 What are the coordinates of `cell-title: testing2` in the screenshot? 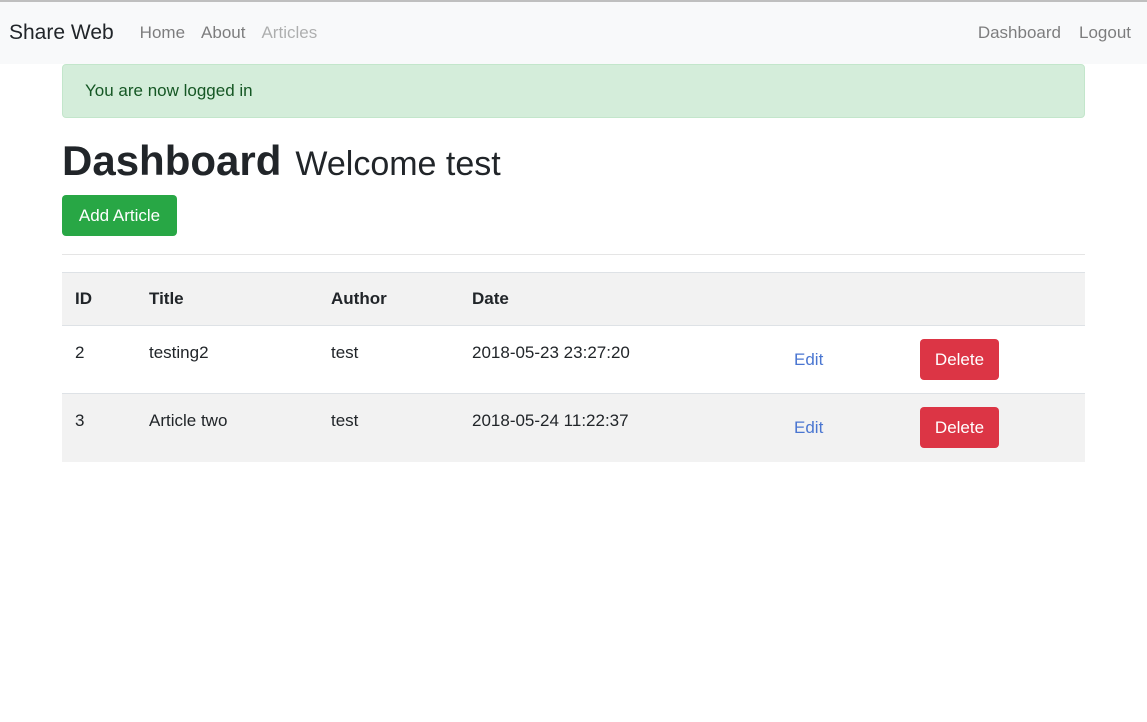 It's located at (179, 352).